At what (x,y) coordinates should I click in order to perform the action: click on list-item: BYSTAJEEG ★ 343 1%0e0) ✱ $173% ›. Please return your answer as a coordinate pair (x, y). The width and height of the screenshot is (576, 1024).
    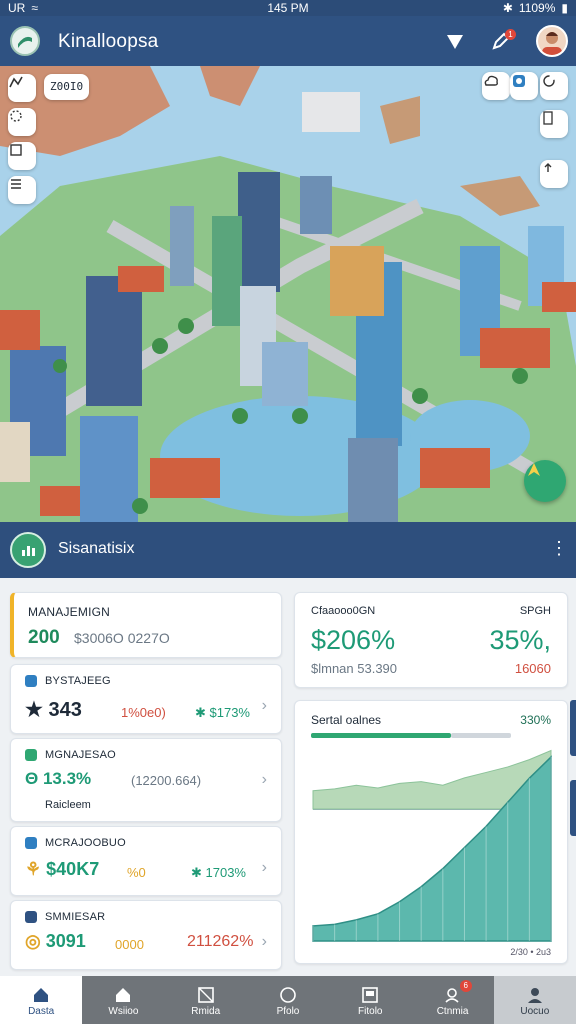
    Looking at the image, I should click on (146, 699).